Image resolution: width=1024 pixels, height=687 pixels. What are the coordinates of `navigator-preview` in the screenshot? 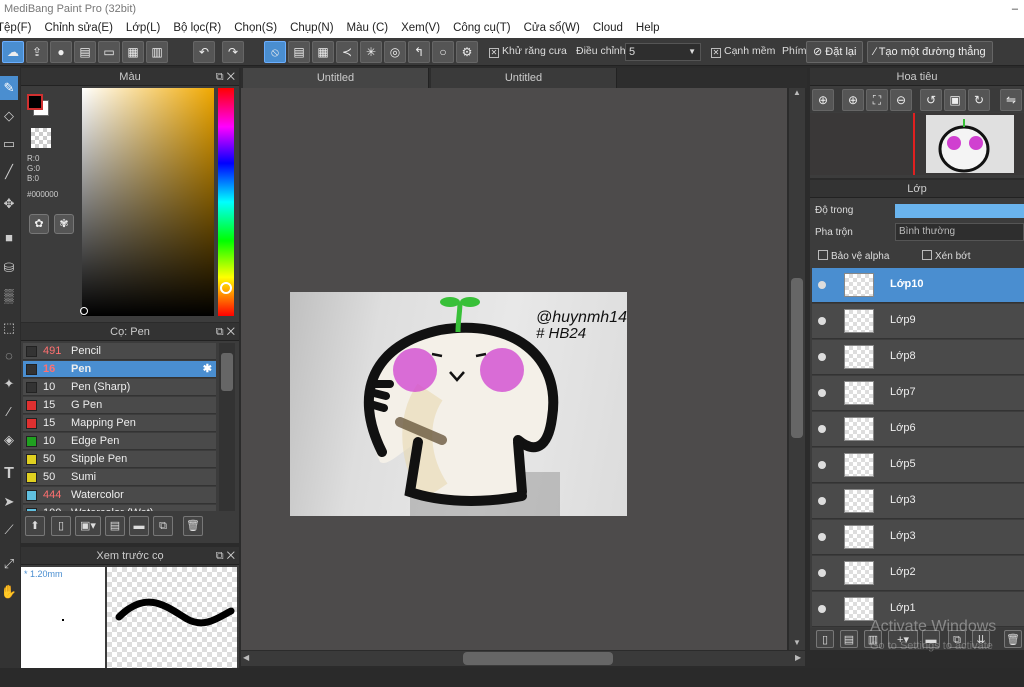 It's located at (917, 144).